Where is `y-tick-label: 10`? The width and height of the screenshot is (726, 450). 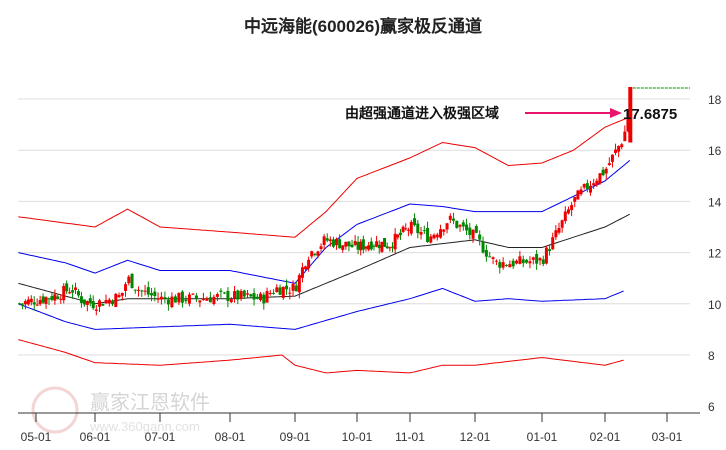 y-tick-label: 10 is located at coordinates (715, 305).